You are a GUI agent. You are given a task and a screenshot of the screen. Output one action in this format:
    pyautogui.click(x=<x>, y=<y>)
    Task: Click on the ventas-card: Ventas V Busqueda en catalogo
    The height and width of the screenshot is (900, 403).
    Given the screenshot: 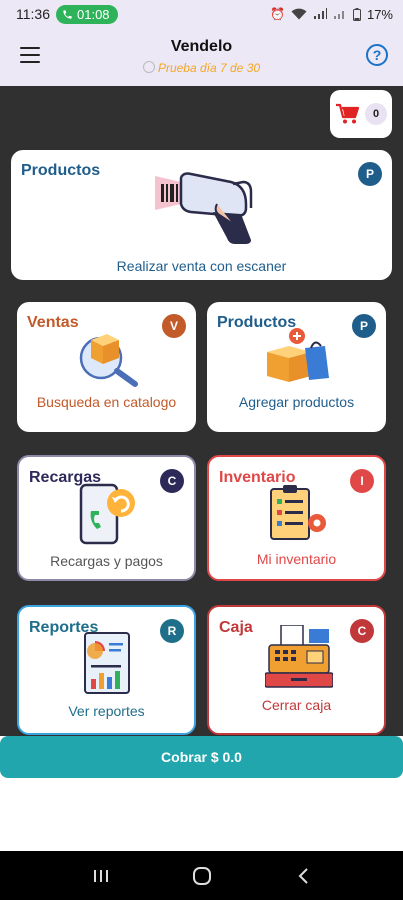 What is the action you would take?
    pyautogui.click(x=106, y=367)
    